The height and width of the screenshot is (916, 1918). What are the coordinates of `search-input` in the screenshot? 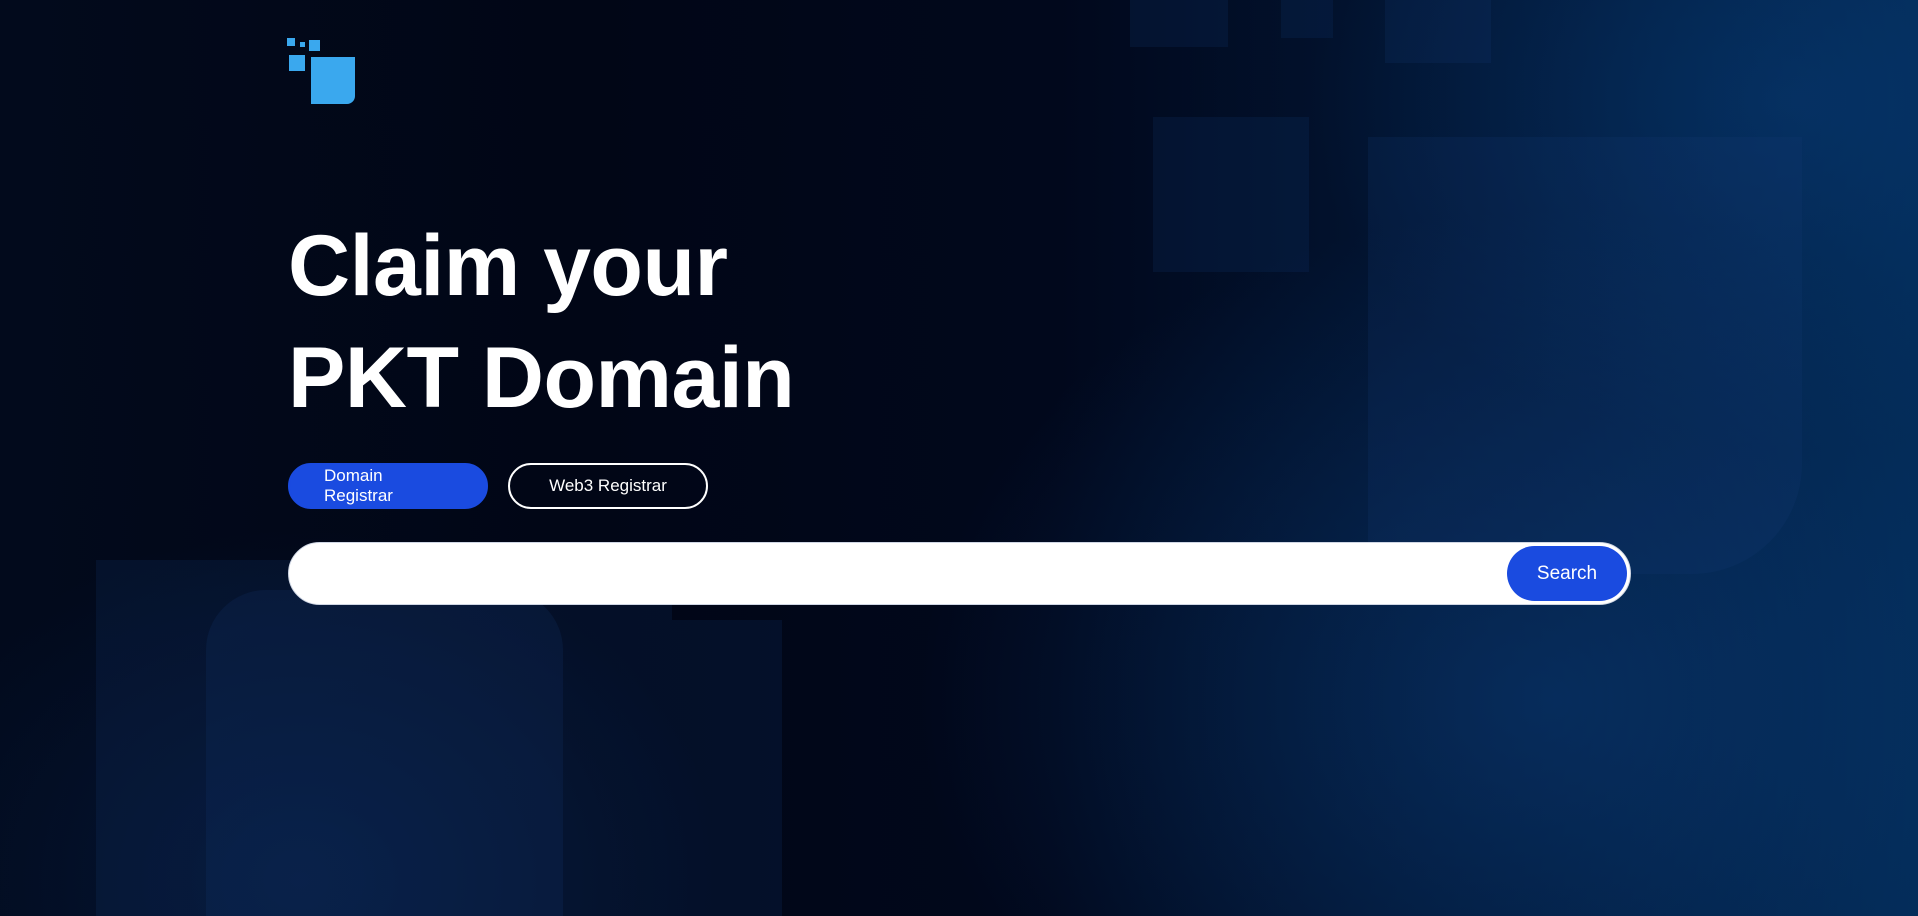 It's located at (905, 574).